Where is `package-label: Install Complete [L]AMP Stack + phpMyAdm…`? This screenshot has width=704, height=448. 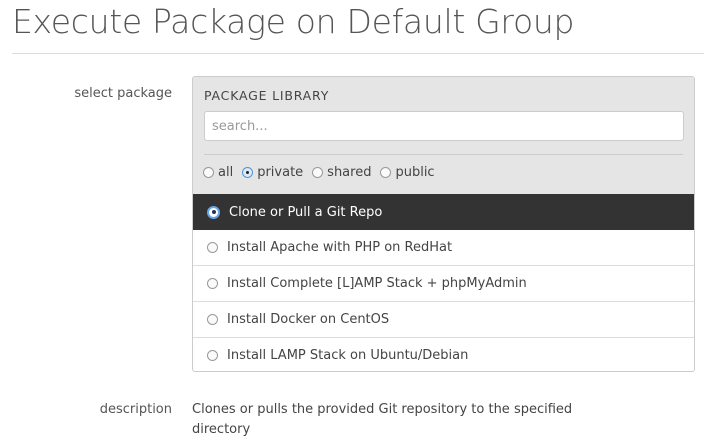 package-label: Install Complete [L]AMP Stack + phpMyAdm… is located at coordinates (377, 283).